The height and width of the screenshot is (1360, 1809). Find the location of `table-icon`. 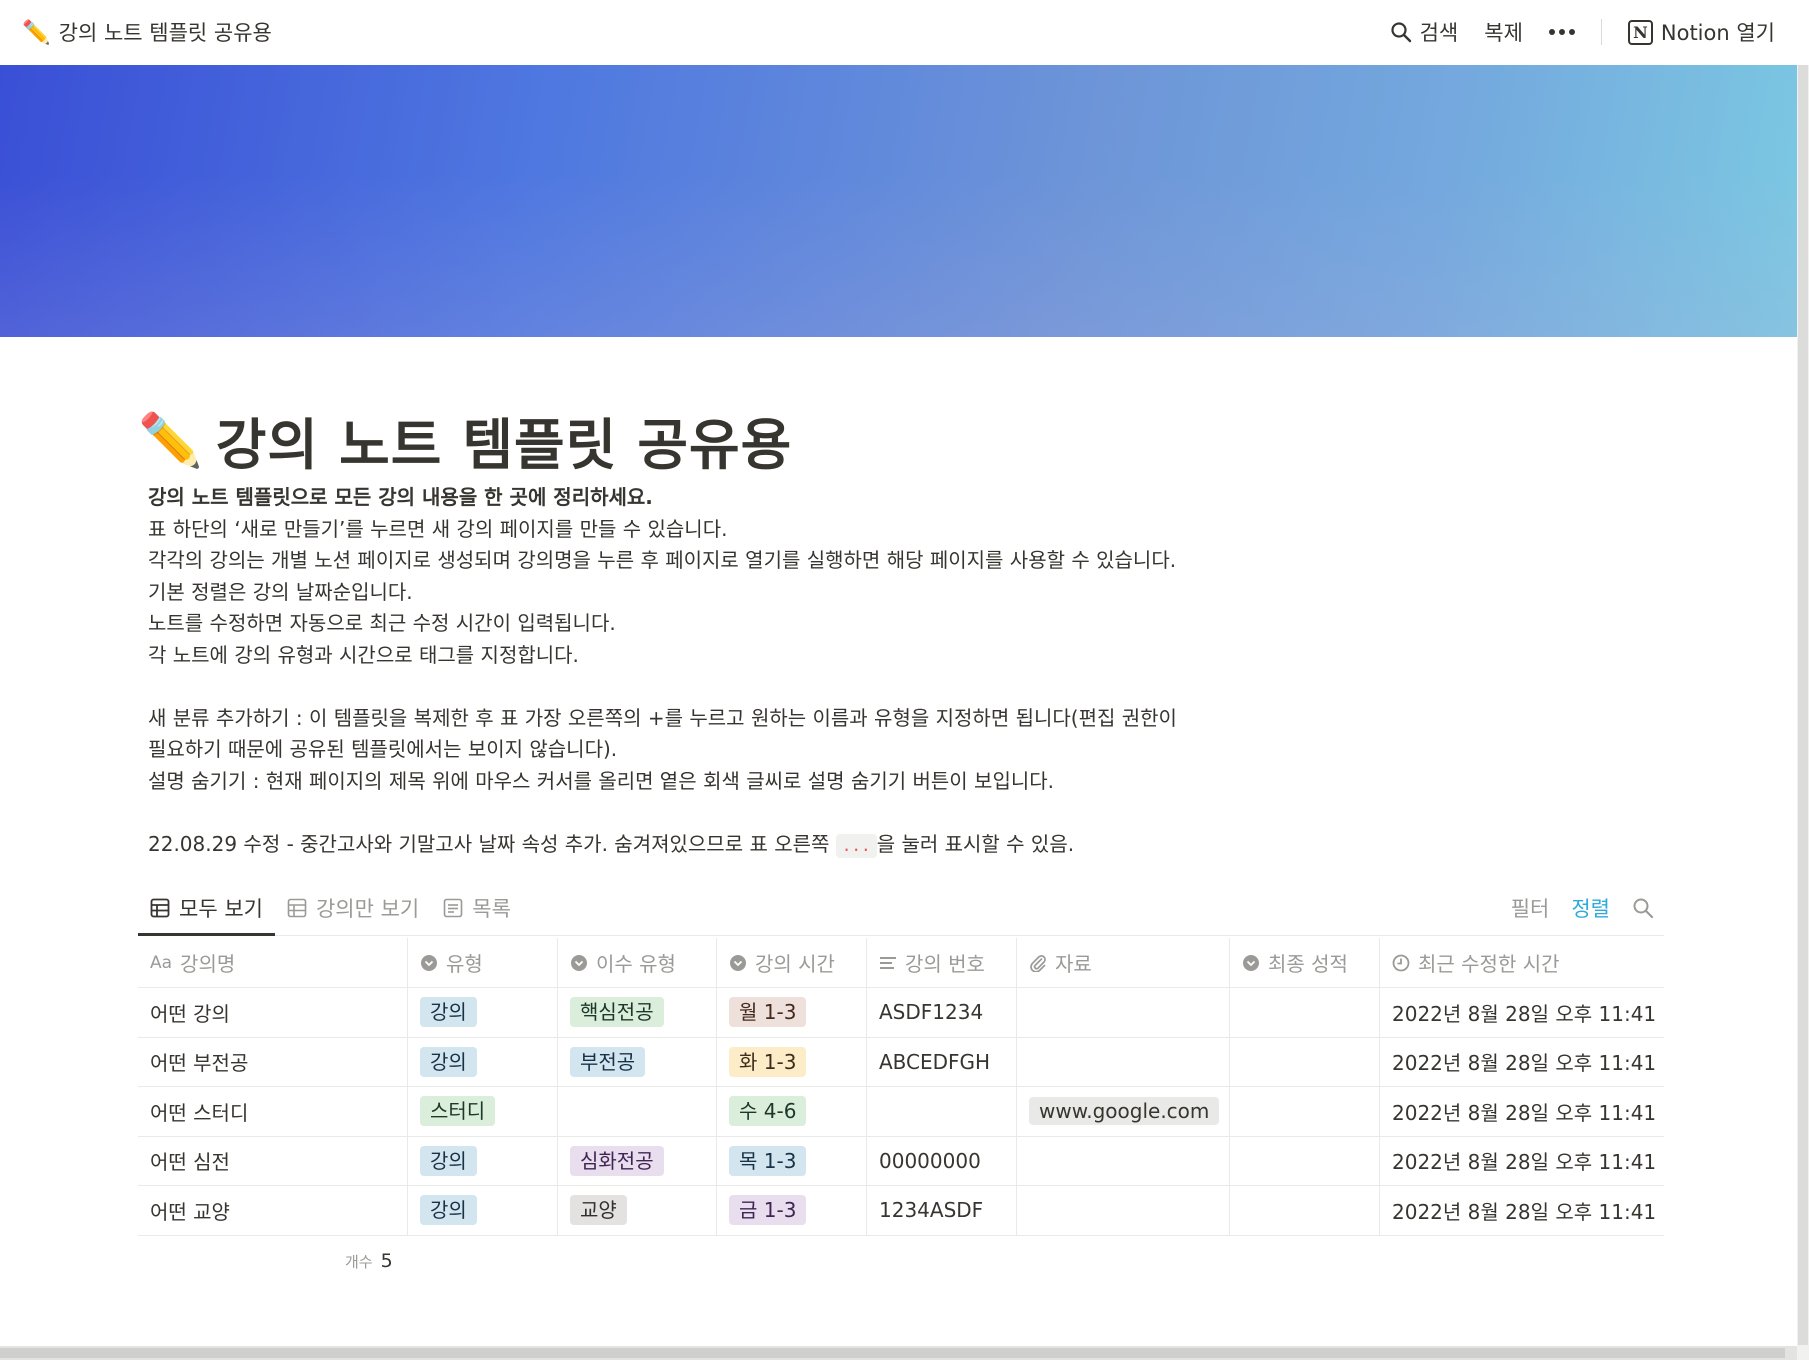

table-icon is located at coordinates (160, 908).